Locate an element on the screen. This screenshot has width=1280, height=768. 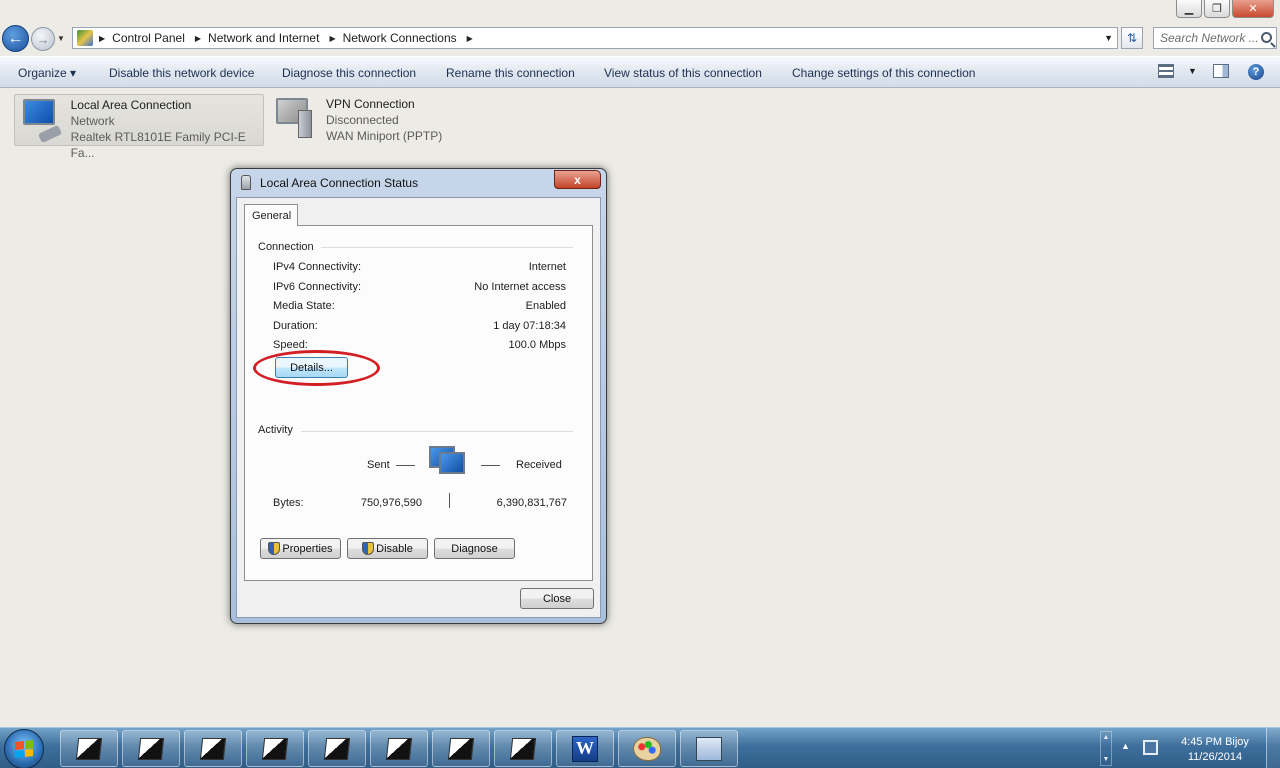
back-button: ← is located at coordinates (15, 38).